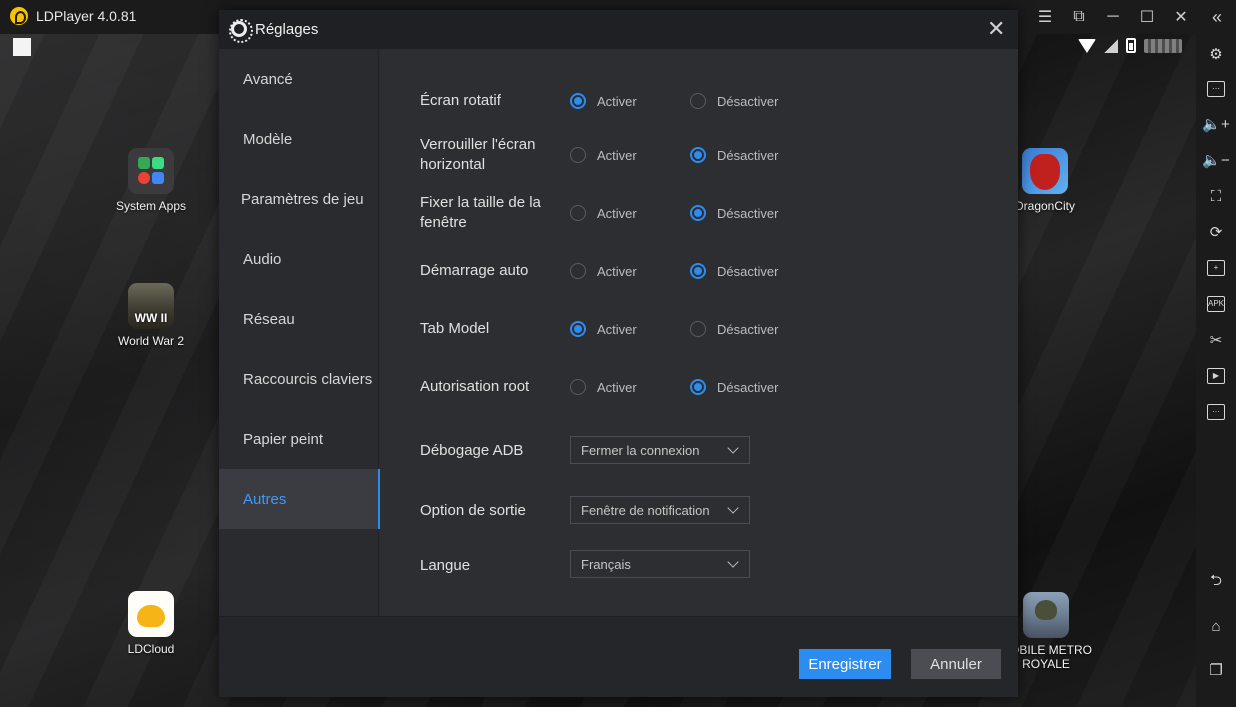 This screenshot has height=707, width=1236. I want to click on nav-item-avance: Avancé, so click(300, 79).